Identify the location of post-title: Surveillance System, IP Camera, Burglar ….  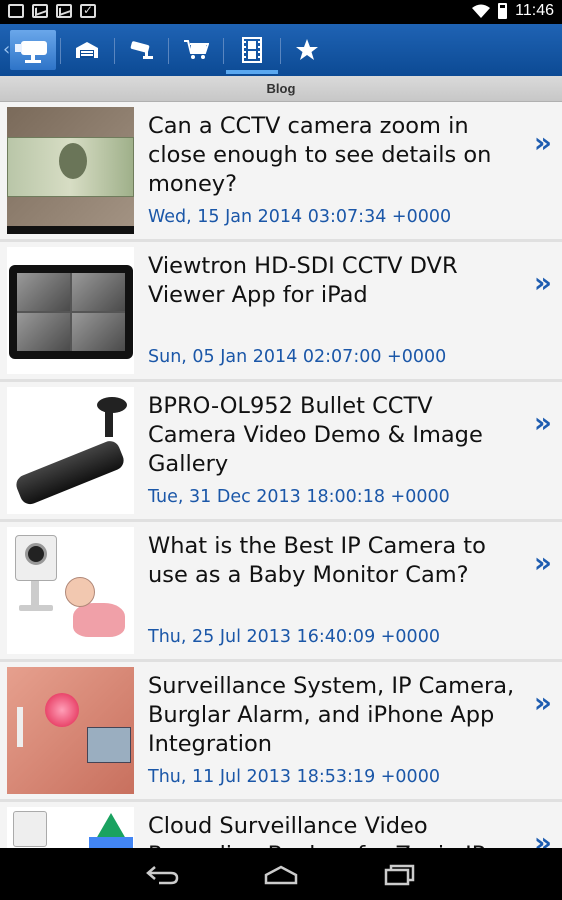
(331, 715).